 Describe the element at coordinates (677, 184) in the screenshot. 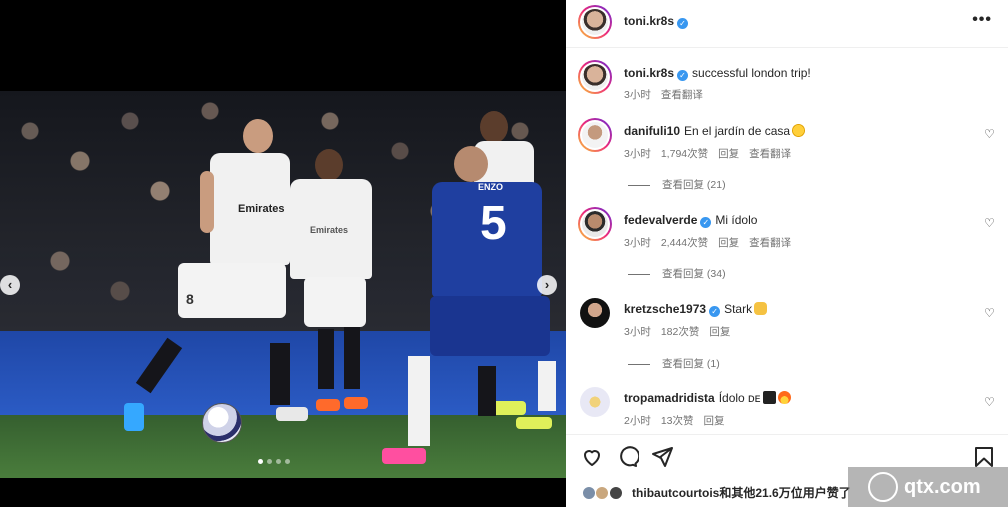

I see `view-replies-link: 查看回复 (21)` at that location.